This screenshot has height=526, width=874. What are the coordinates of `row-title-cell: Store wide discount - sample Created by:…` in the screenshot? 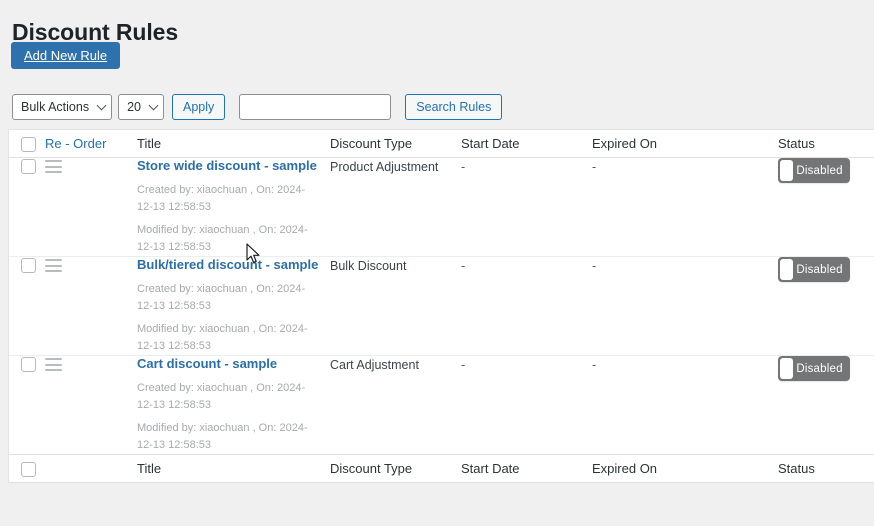 It's located at (233, 207).